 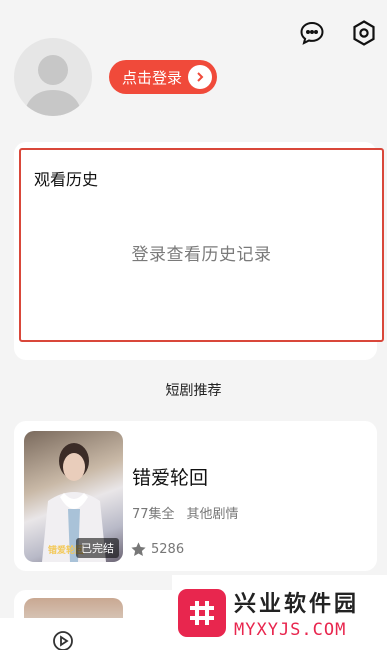 I want to click on watermark: 兴业软件园 MYXYJS.COM, so click(x=279, y=612).